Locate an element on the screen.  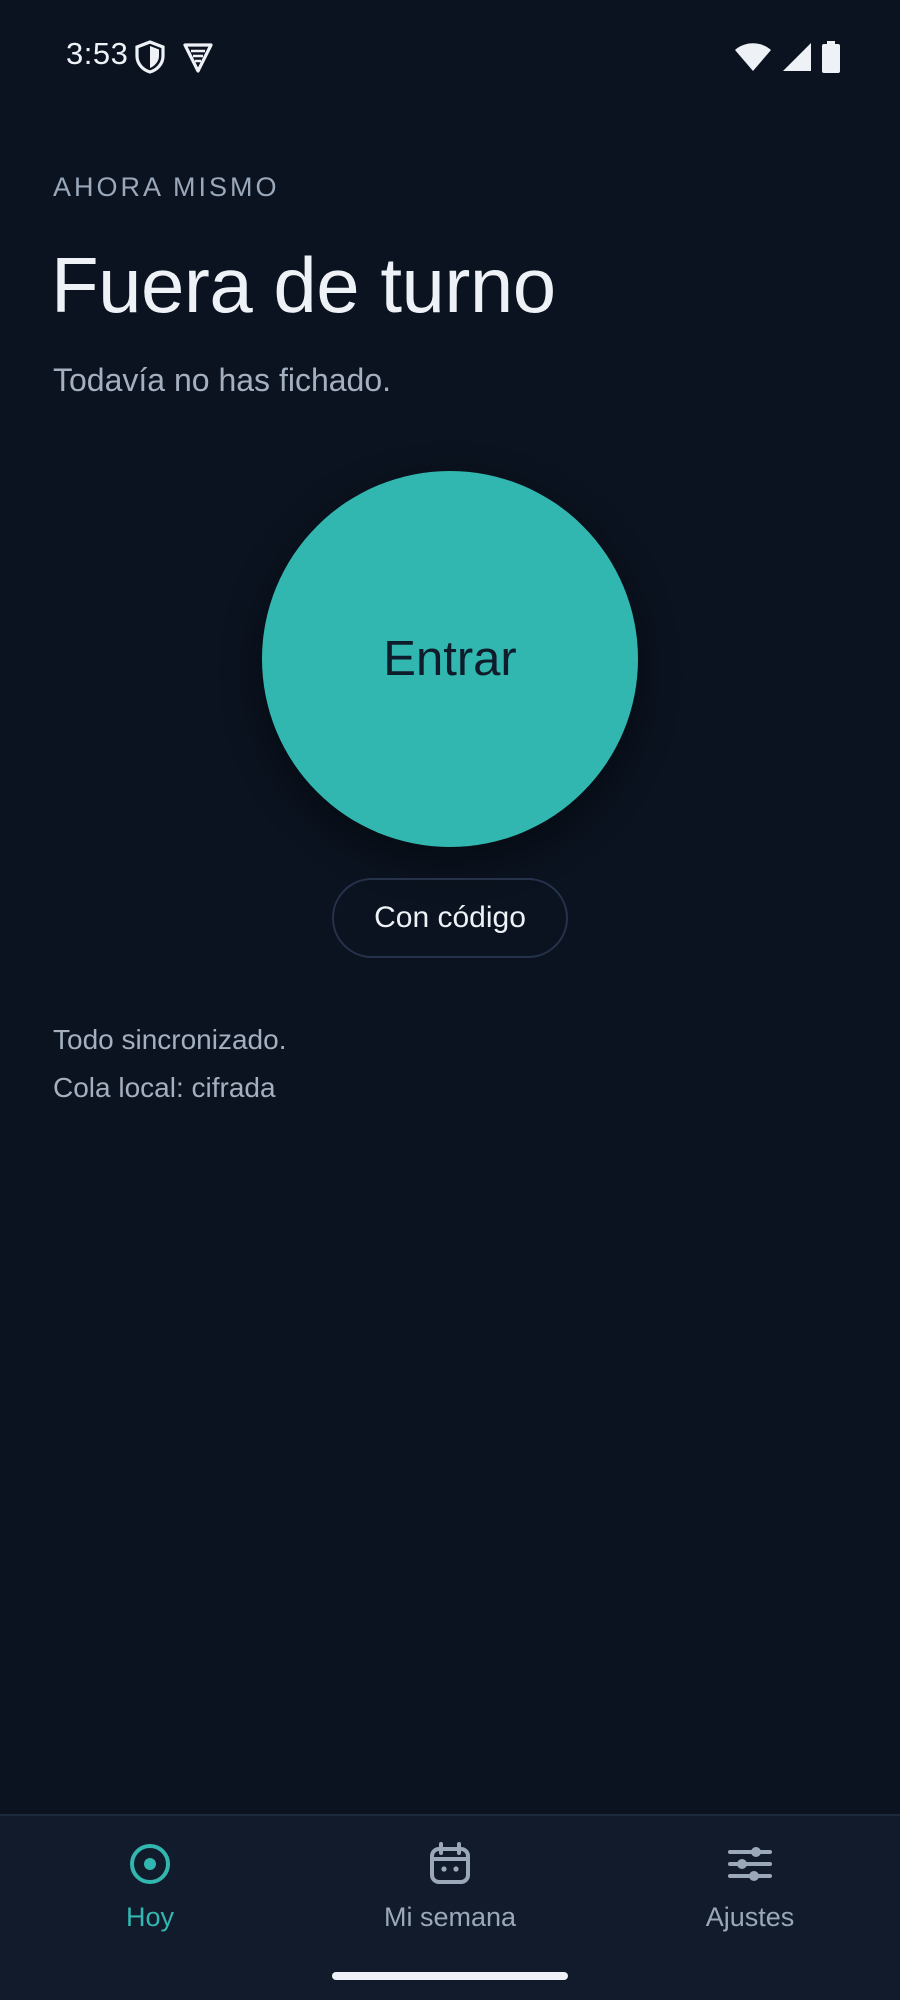
queue-status: Cola local: cifrada is located at coordinates (164, 1087).